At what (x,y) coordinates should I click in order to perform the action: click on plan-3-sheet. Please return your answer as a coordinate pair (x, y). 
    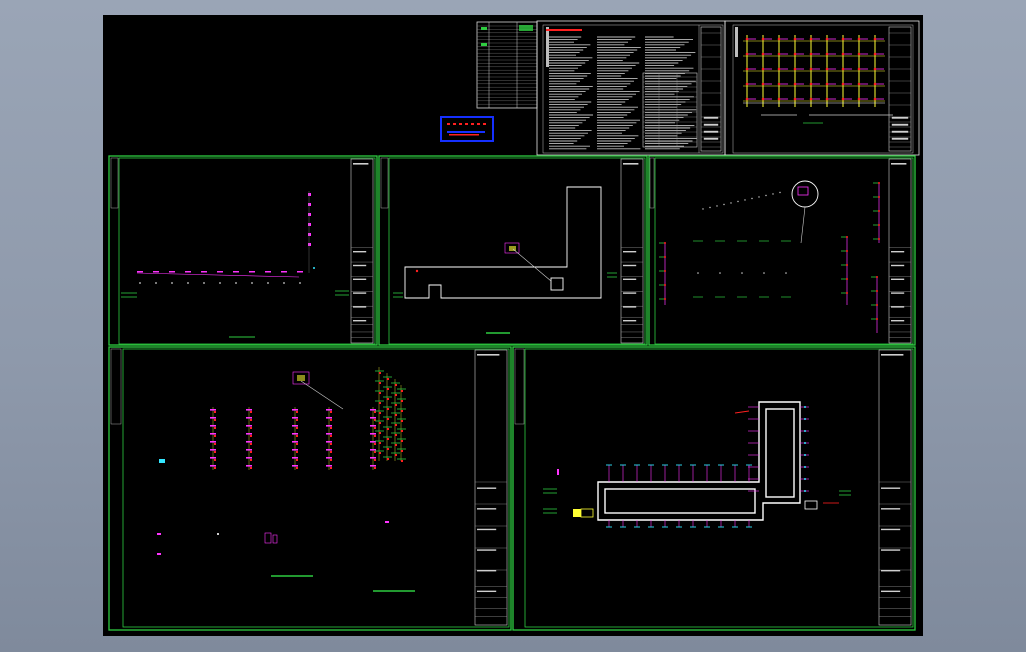
    Looking at the image, I should click on (782, 250).